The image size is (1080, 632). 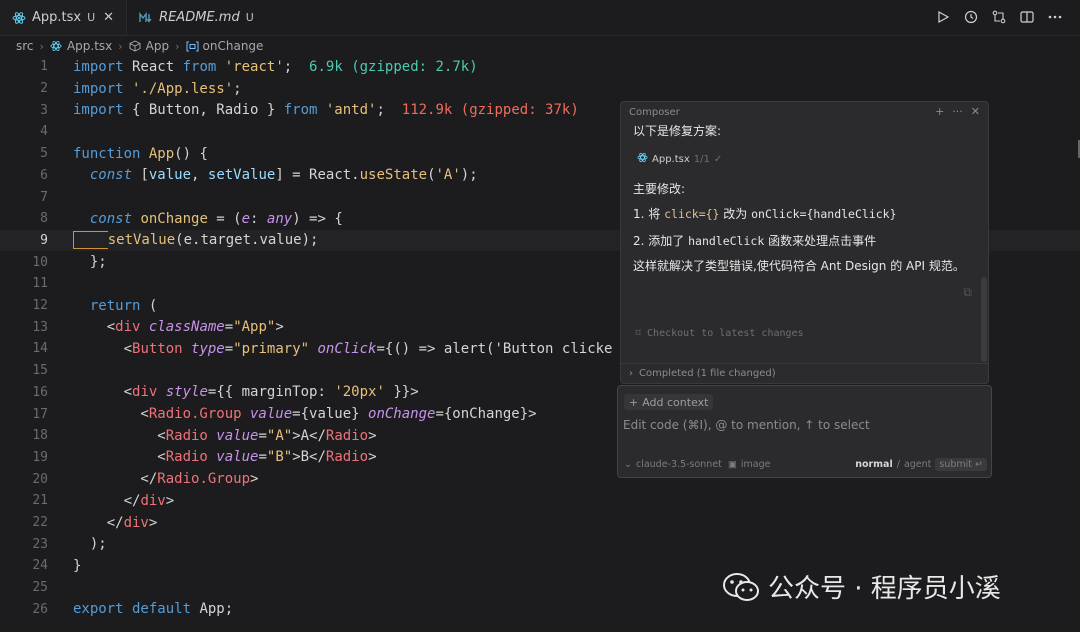 I want to click on breadcrumb: src › App.tsx › App › onChange, so click(x=139, y=46).